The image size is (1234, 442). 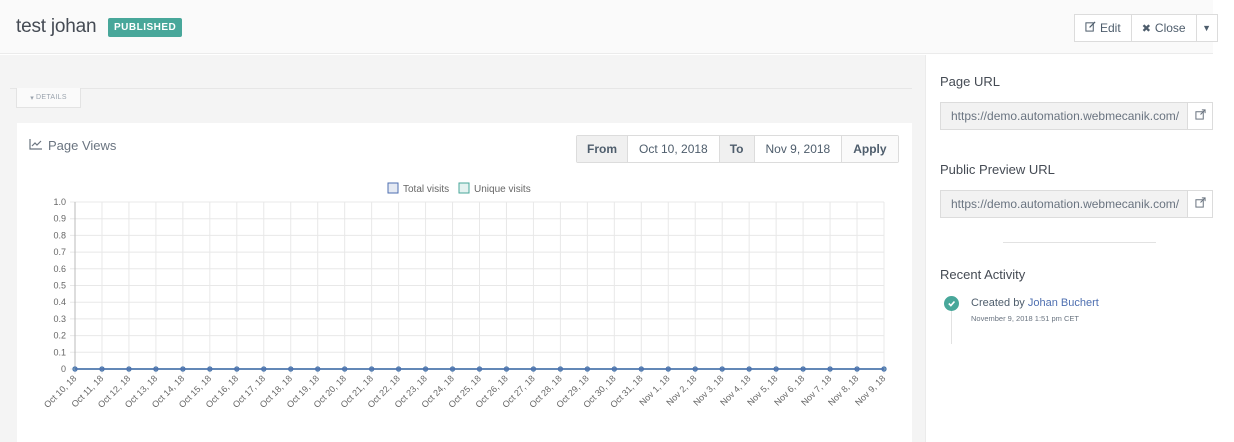 I want to click on details-toggle-label: DETAILS, so click(x=51, y=97).